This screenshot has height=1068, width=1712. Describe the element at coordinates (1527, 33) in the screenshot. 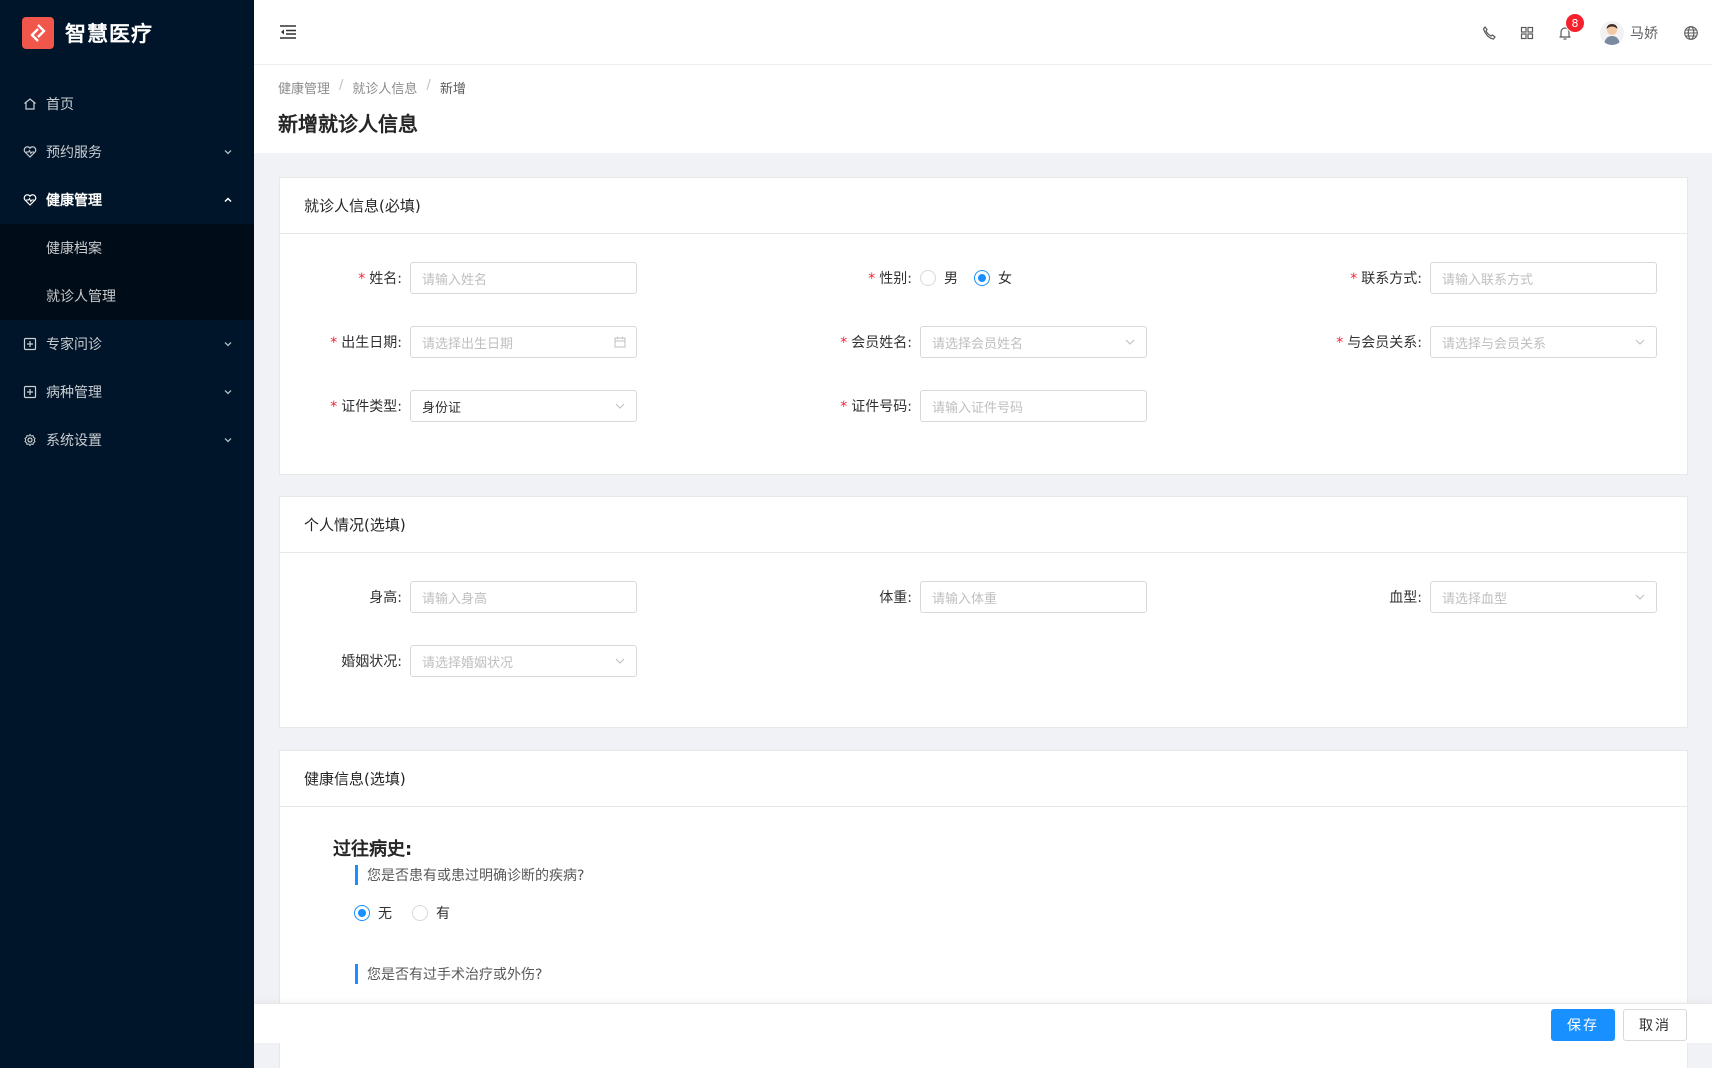

I see `apps-icon` at that location.